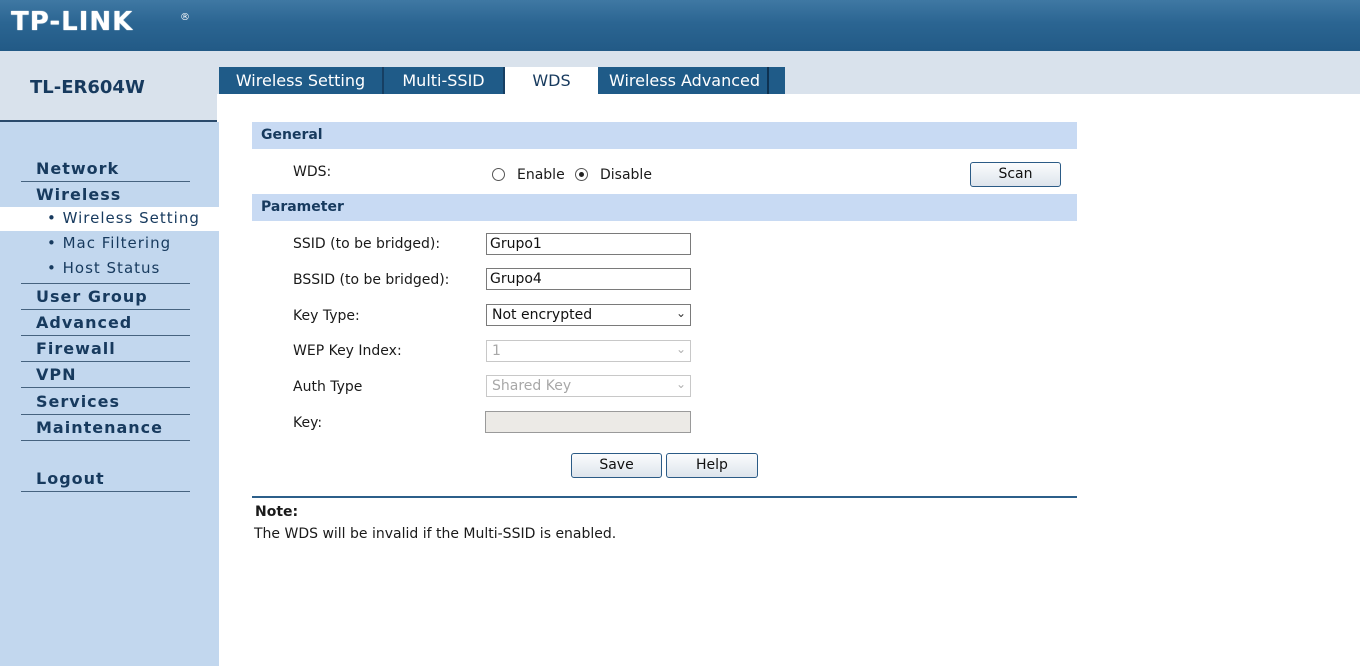 The height and width of the screenshot is (666, 1360). Describe the element at coordinates (105, 479) in the screenshot. I see `sidebar-item-logout: Logout` at that location.